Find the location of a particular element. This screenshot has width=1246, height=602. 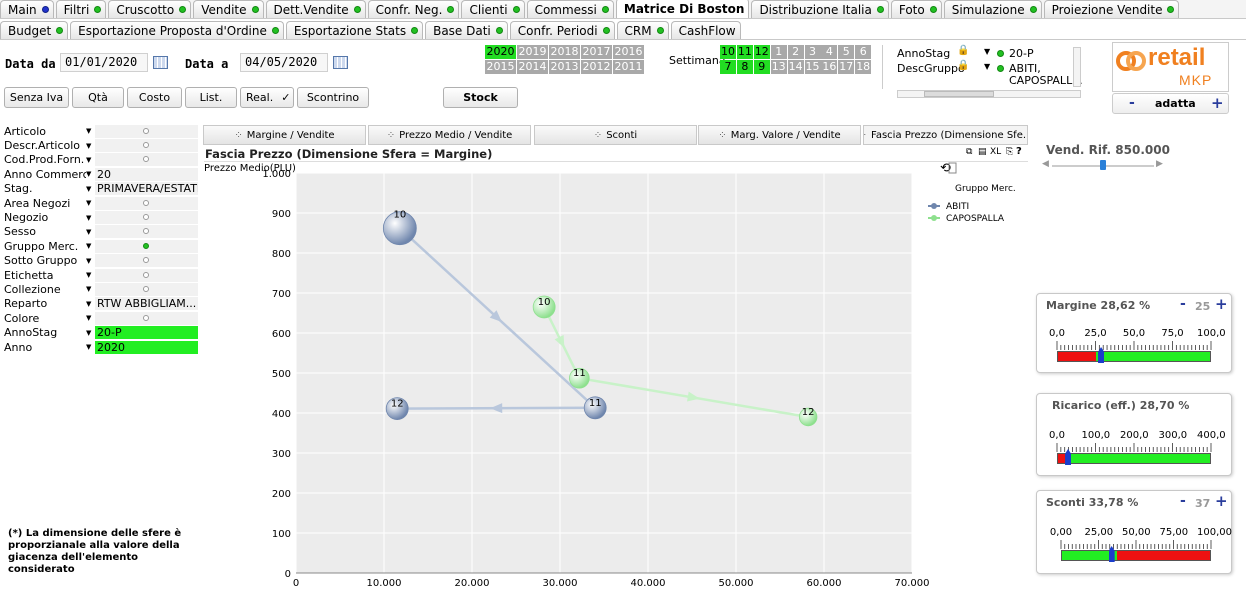

filter-row: Descr.Articolo ▼ is located at coordinates (101, 145).